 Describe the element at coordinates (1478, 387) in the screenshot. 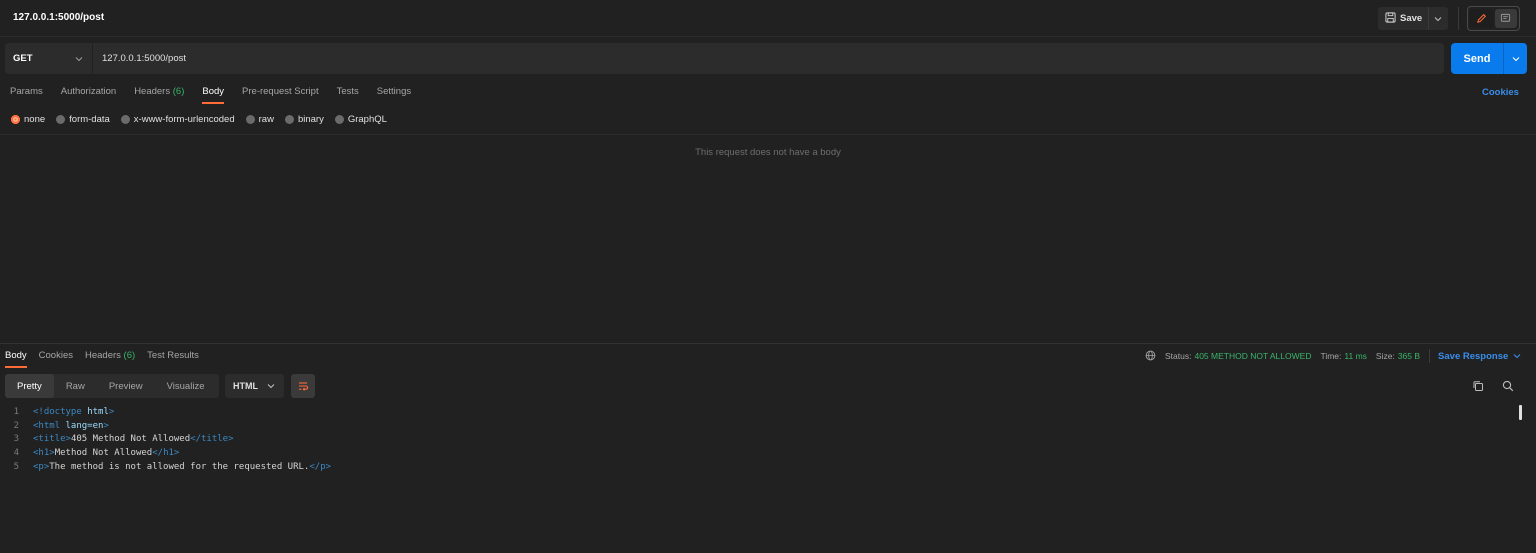

I see `copy-icon` at that location.